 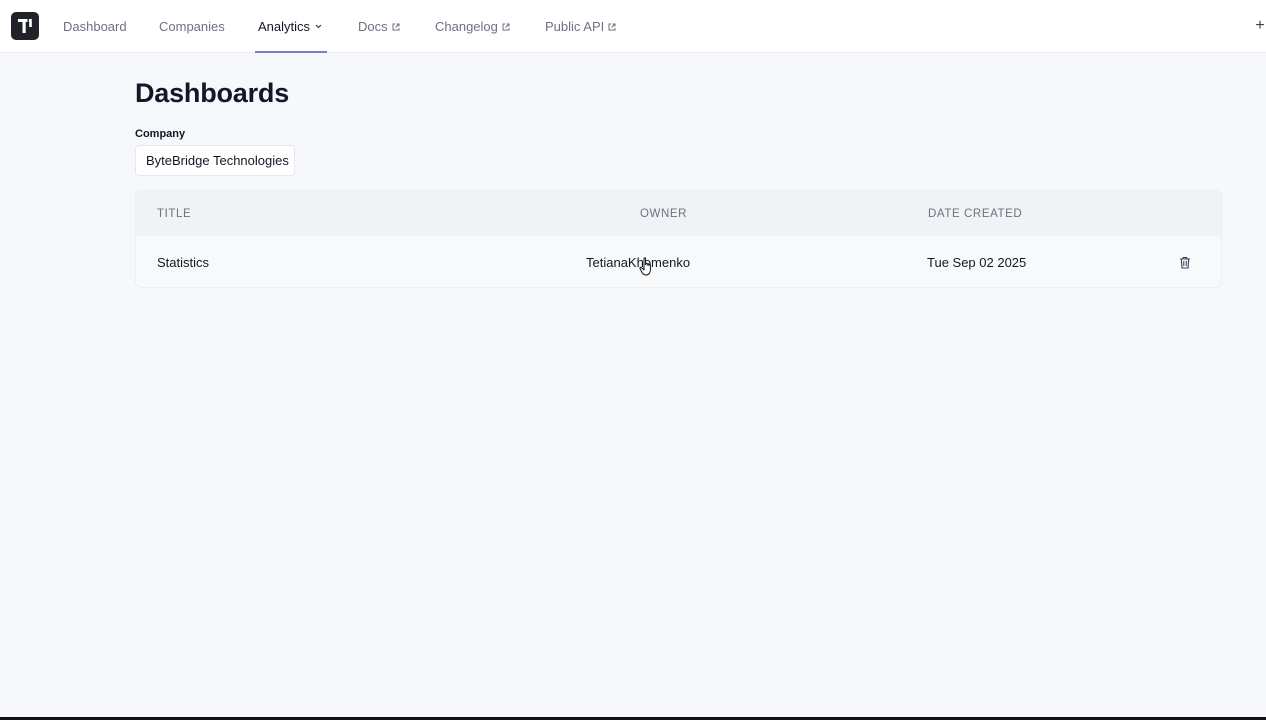 What do you see at coordinates (215, 160) in the screenshot?
I see `company-select: ByteBridge Technologies` at bounding box center [215, 160].